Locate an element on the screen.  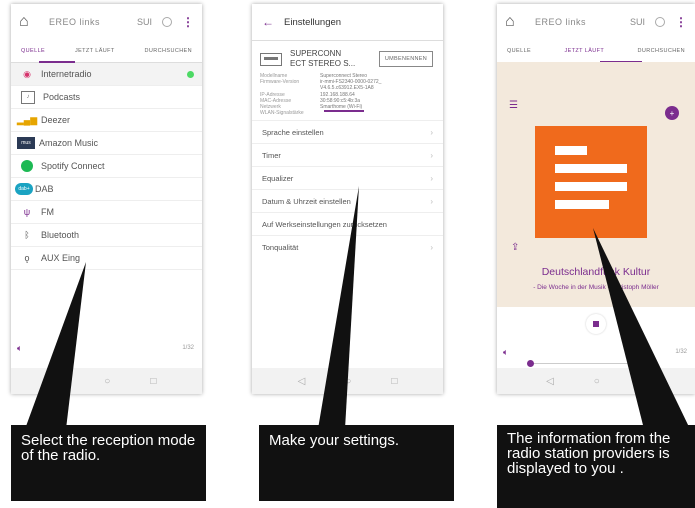
settings-title: Einstellungen is located at coordinates (313, 22).